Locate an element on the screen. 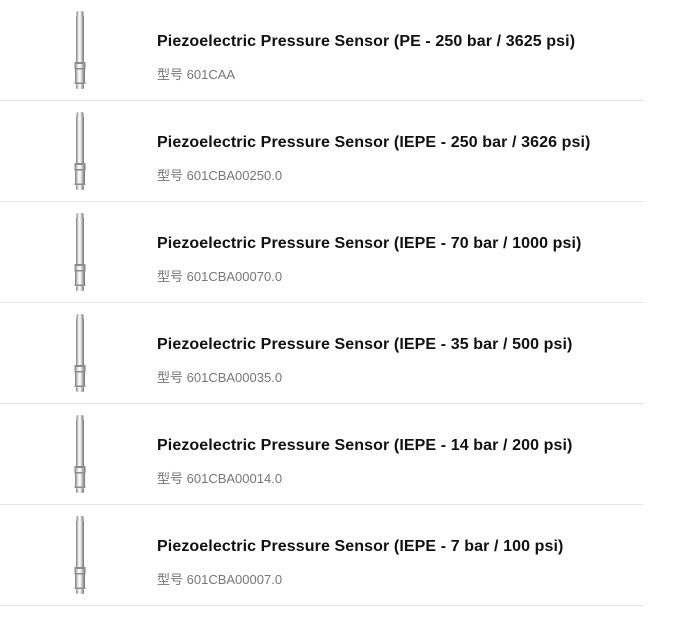  model-number: 601CBA00070.0 is located at coordinates (234, 276).